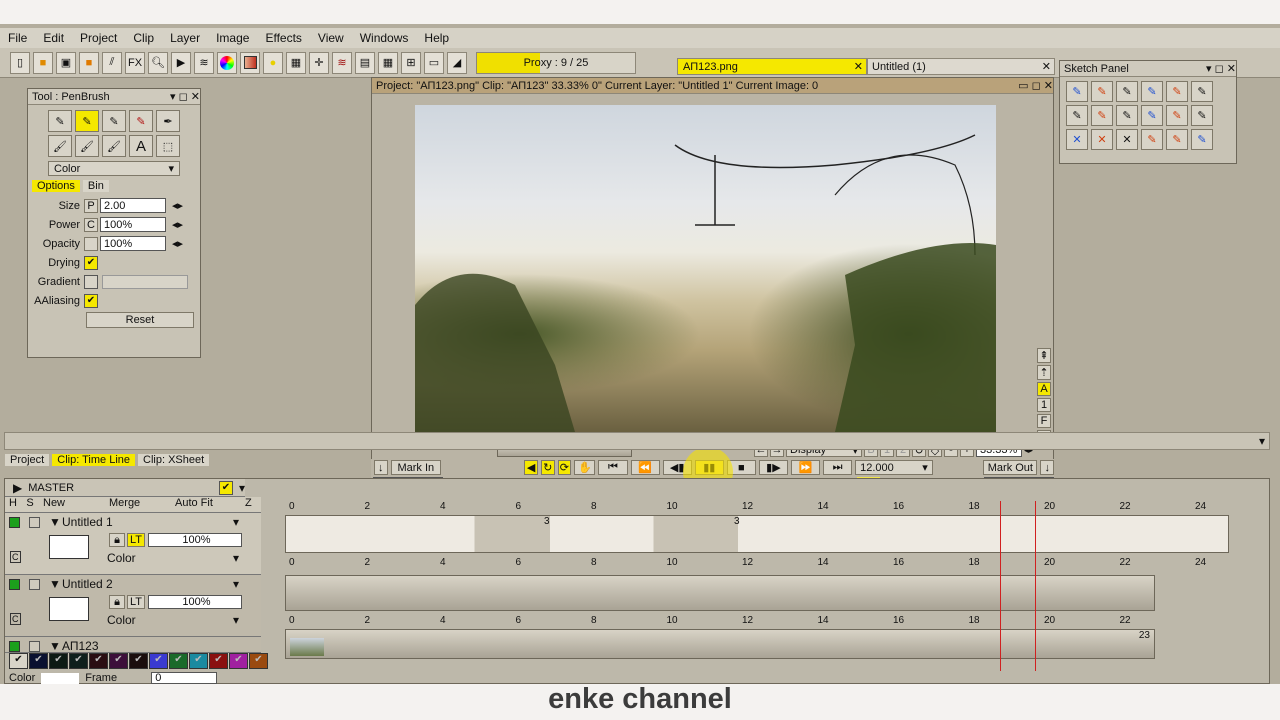 This screenshot has width=1280, height=720. Describe the element at coordinates (140, 320) in the screenshot. I see `reset-button: Reset` at that location.